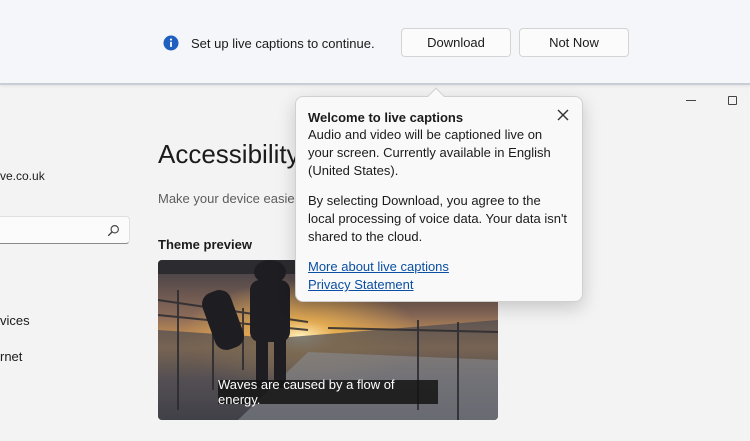 Image resolution: width=750 pixels, height=441 pixels. I want to click on captions-setup-message: Set up live captions to continue., so click(283, 43).